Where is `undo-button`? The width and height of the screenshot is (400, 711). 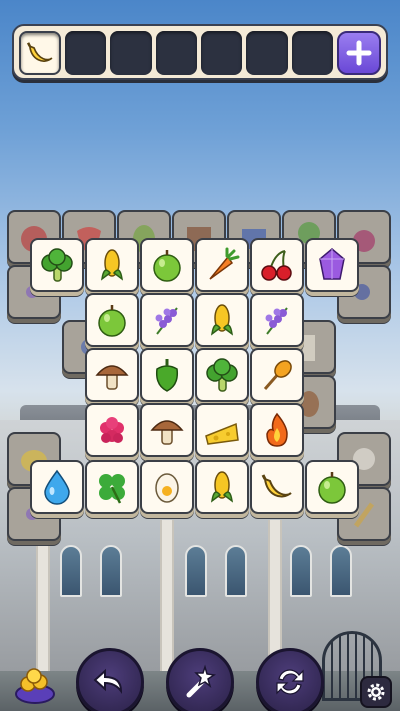
undo-button is located at coordinates (110, 679).